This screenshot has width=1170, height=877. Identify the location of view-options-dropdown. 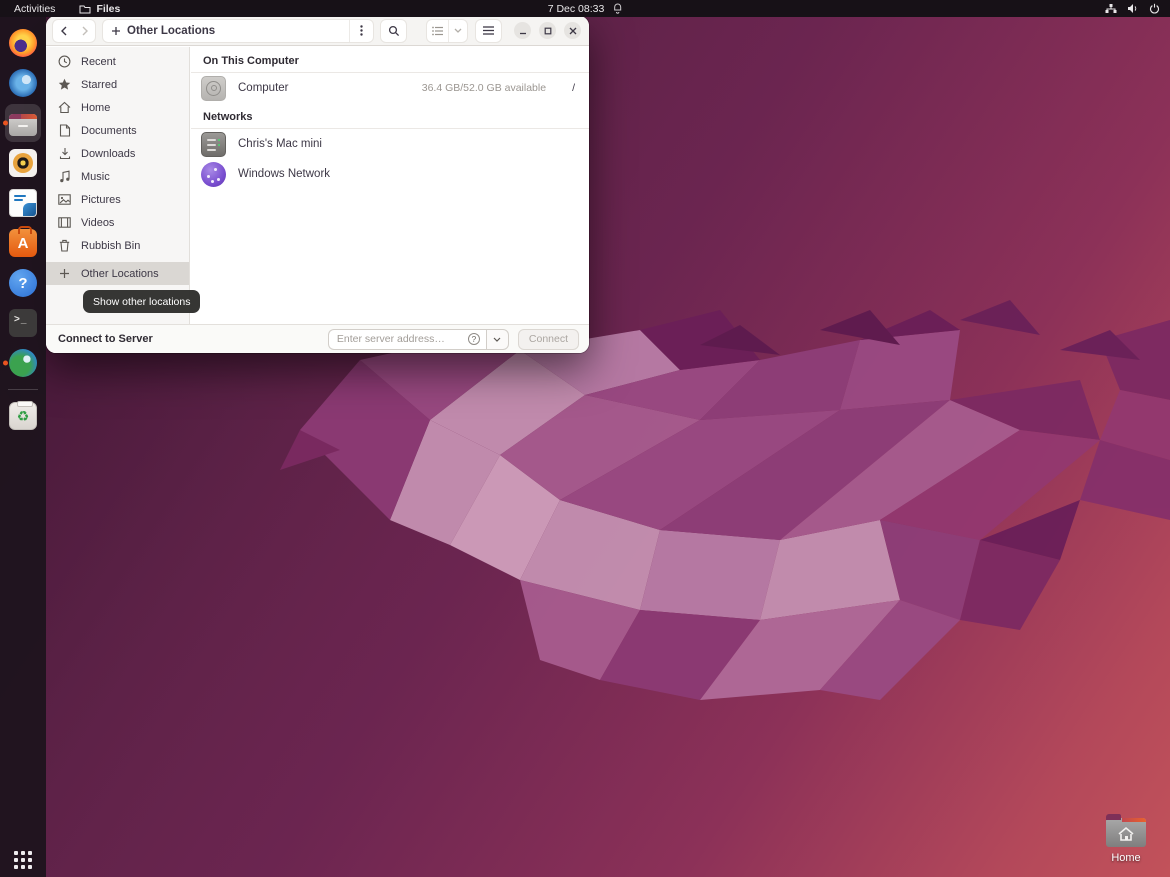
(458, 31).